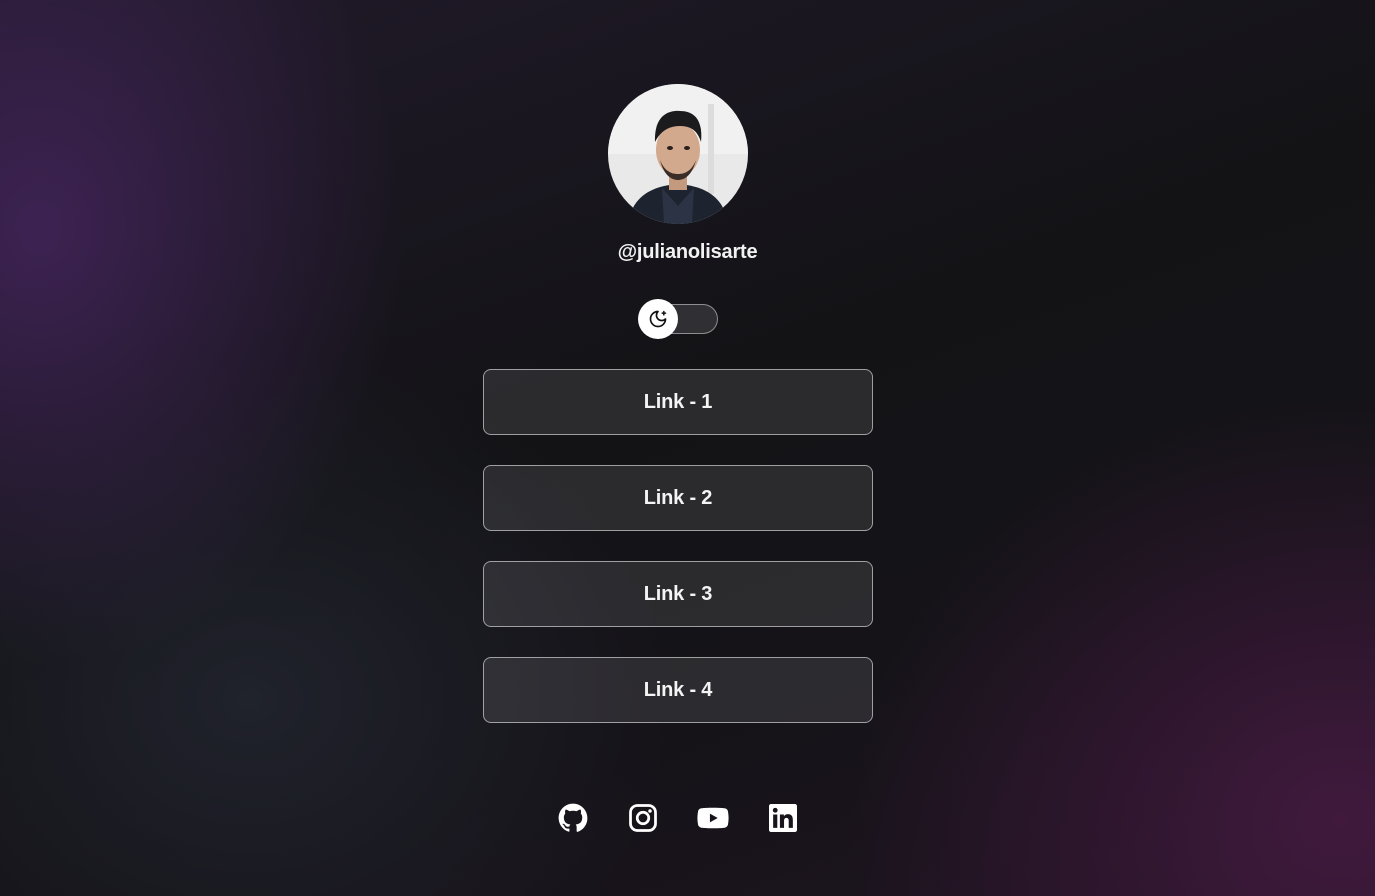  What do you see at coordinates (678, 690) in the screenshot?
I see `link-button-4: Link - 4` at bounding box center [678, 690].